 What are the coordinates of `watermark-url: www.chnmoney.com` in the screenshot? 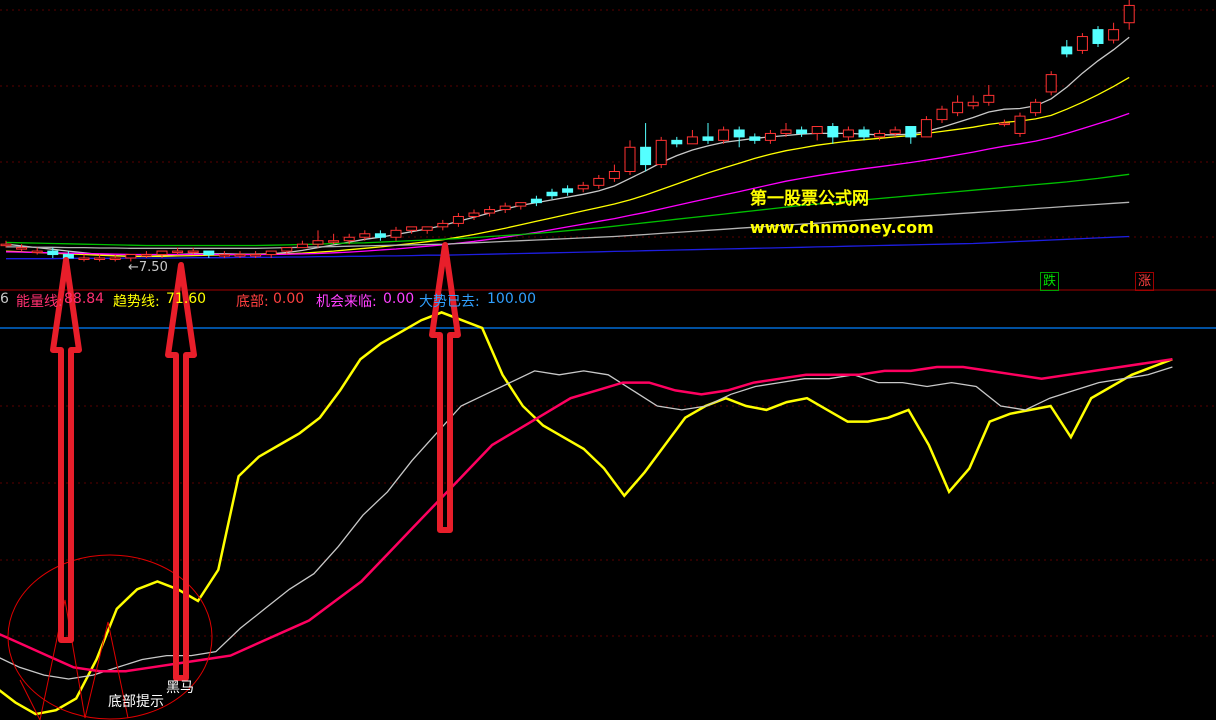 It's located at (842, 227).